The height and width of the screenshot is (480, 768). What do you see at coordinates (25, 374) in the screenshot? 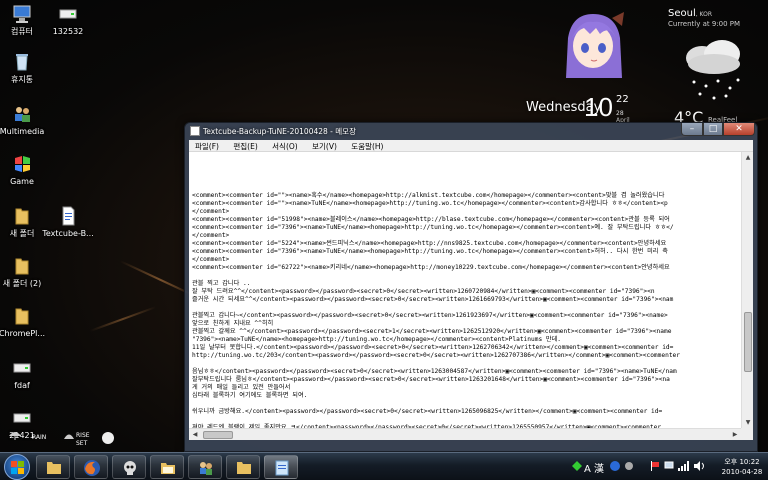
I see `desktop-icon-fdaf: fdaf` at bounding box center [25, 374].